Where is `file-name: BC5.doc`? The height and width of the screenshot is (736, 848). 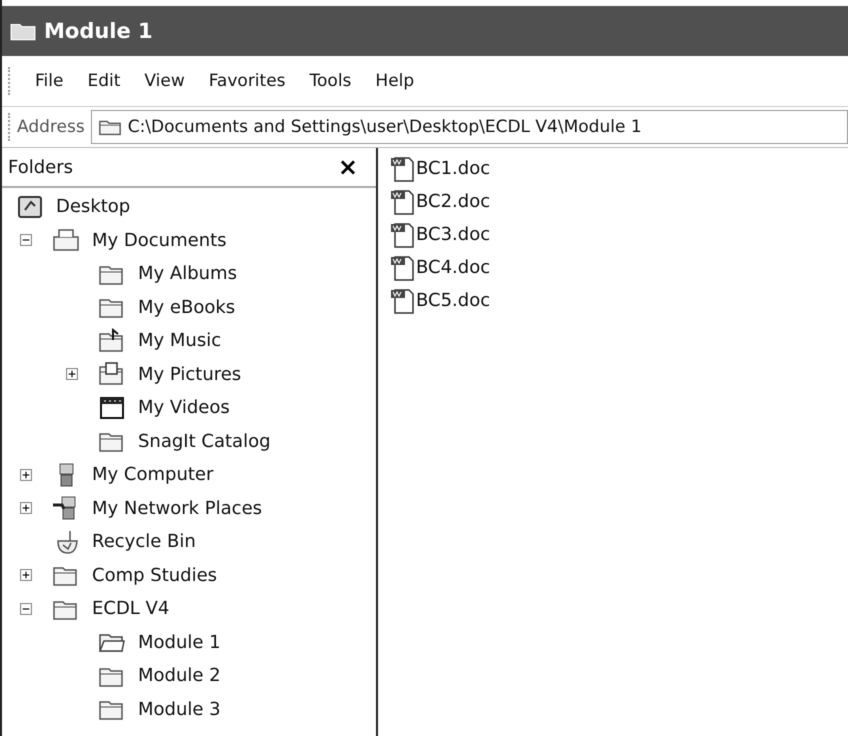
file-name: BC5.doc is located at coordinates (453, 300).